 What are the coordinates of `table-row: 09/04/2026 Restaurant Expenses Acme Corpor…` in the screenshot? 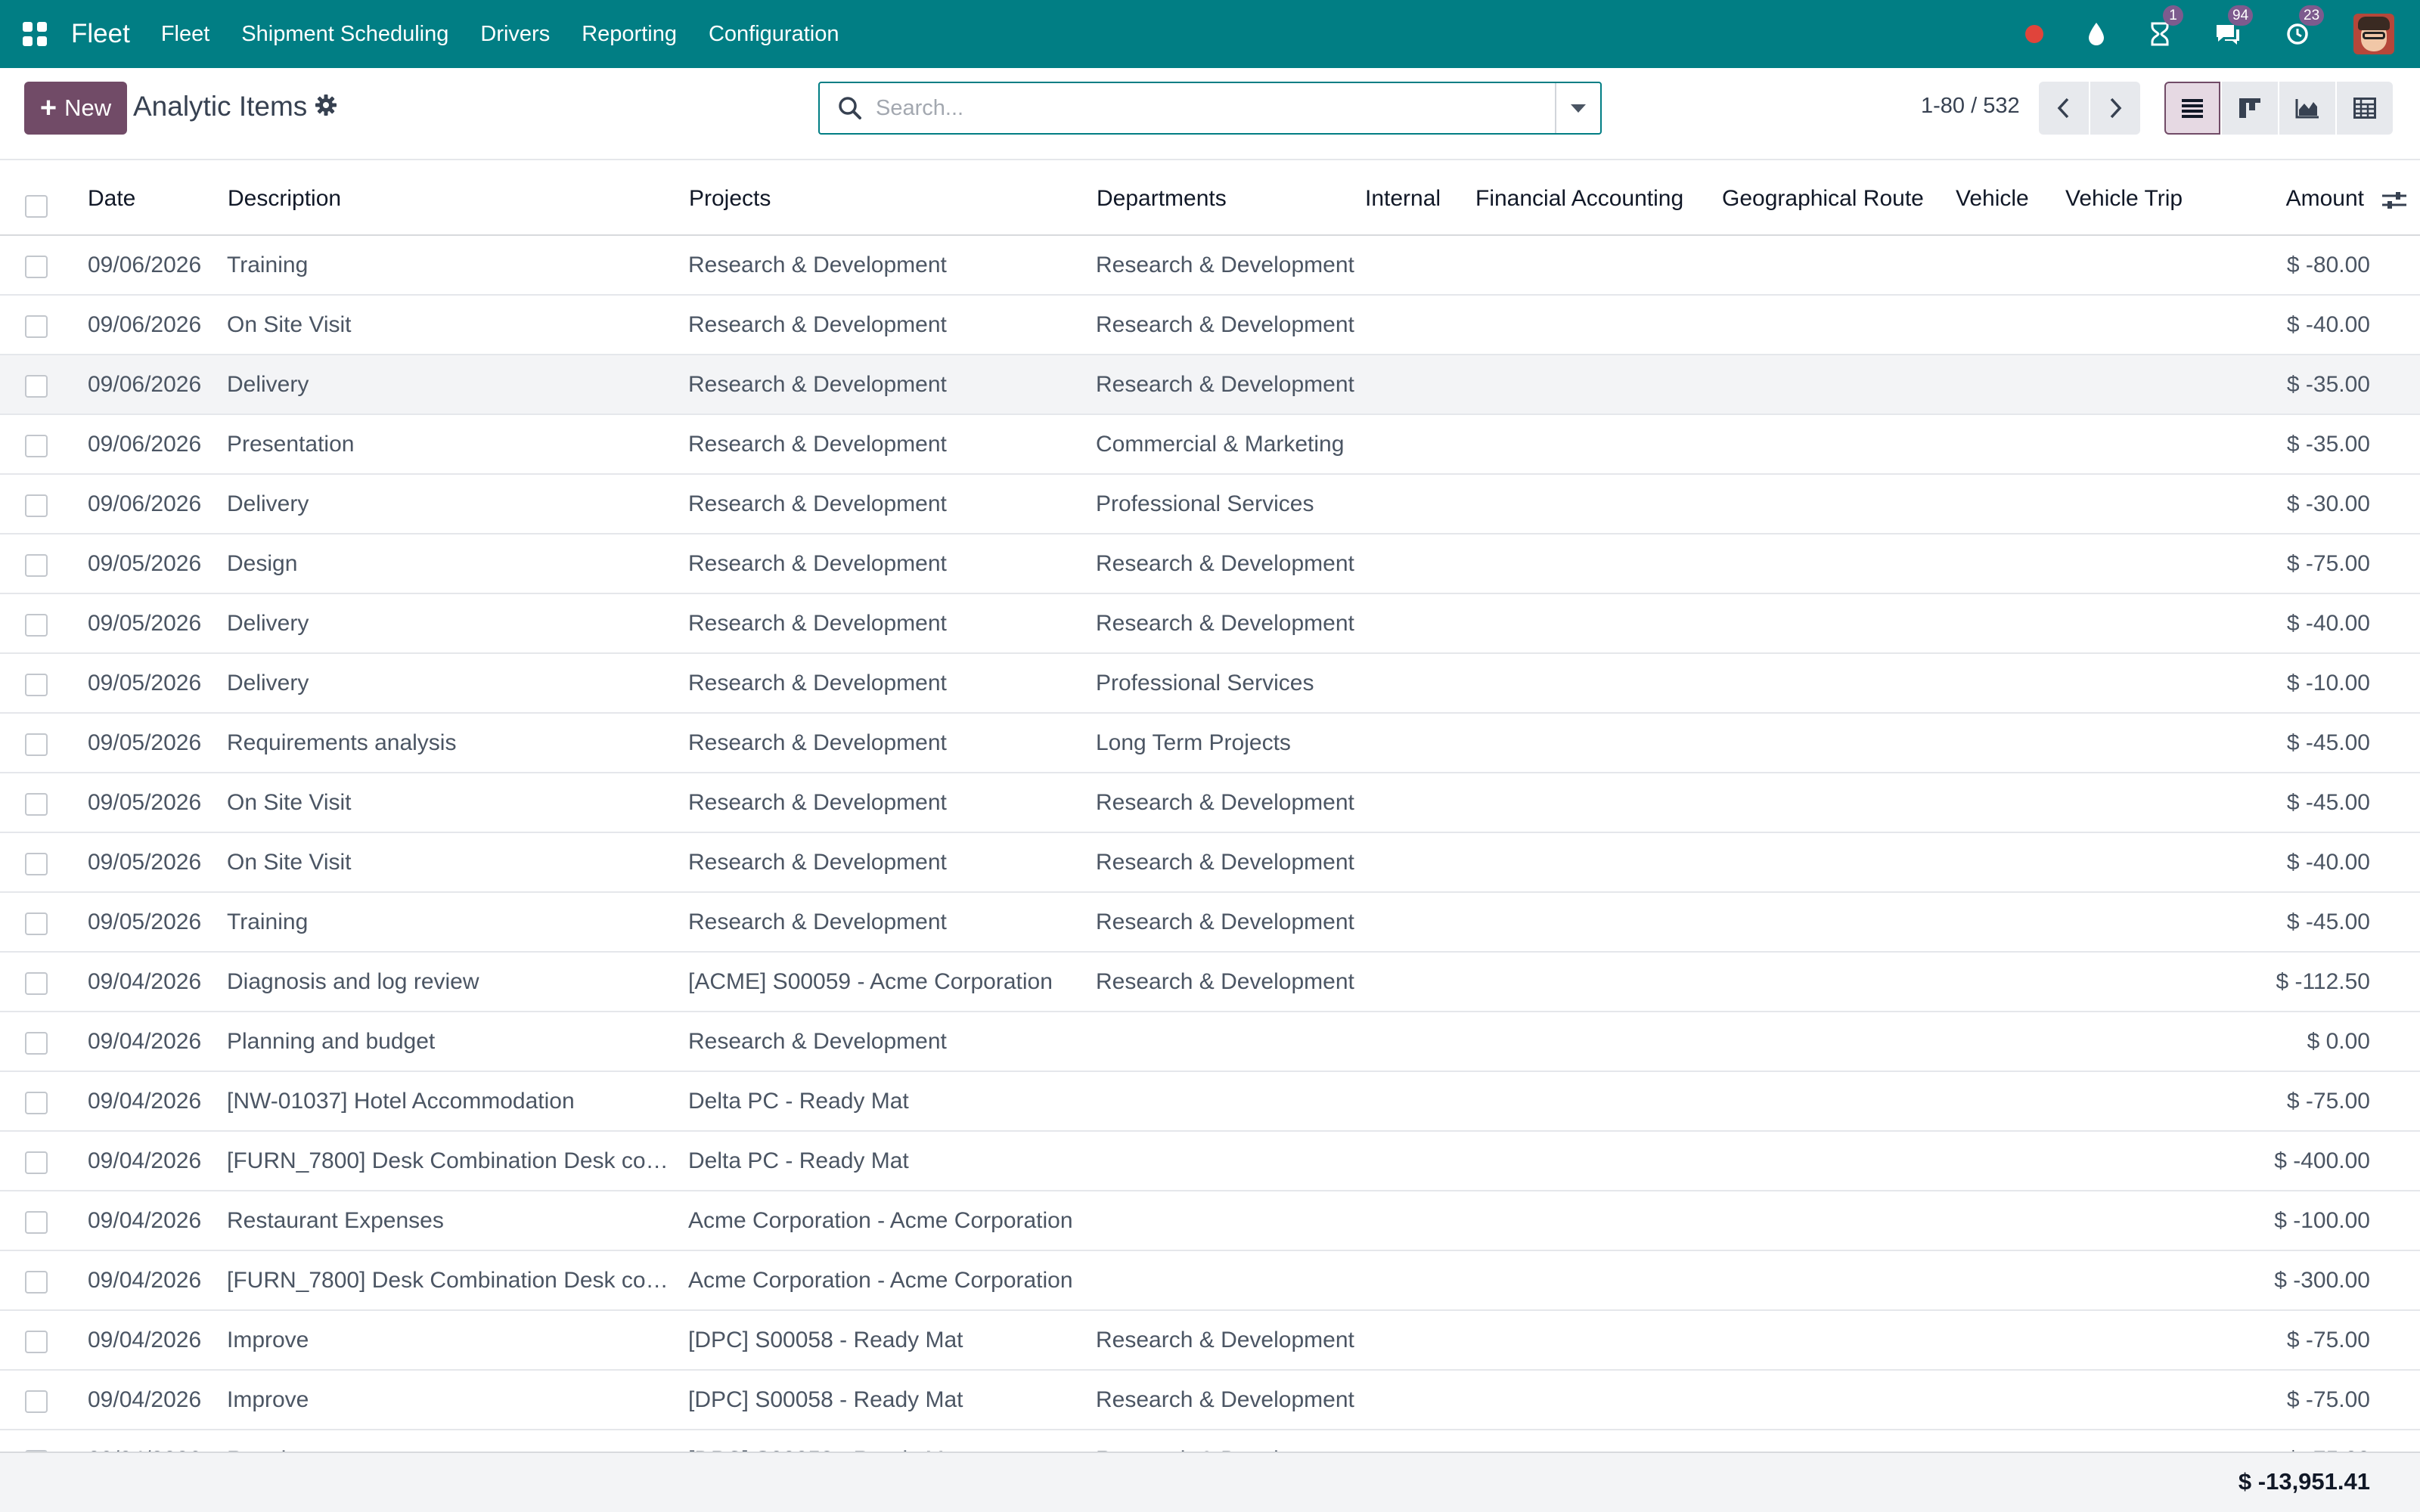 It's located at (1210, 1221).